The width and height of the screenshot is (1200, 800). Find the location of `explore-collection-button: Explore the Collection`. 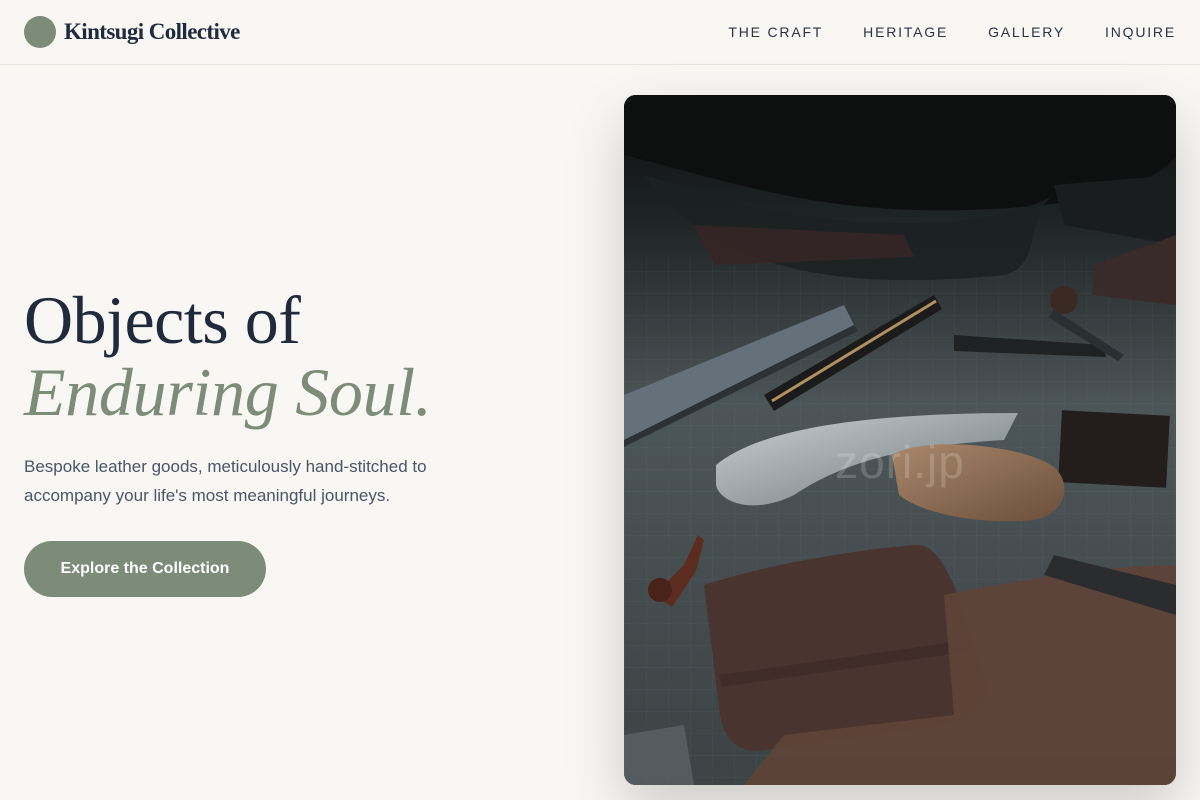

explore-collection-button: Explore the Collection is located at coordinates (145, 569).